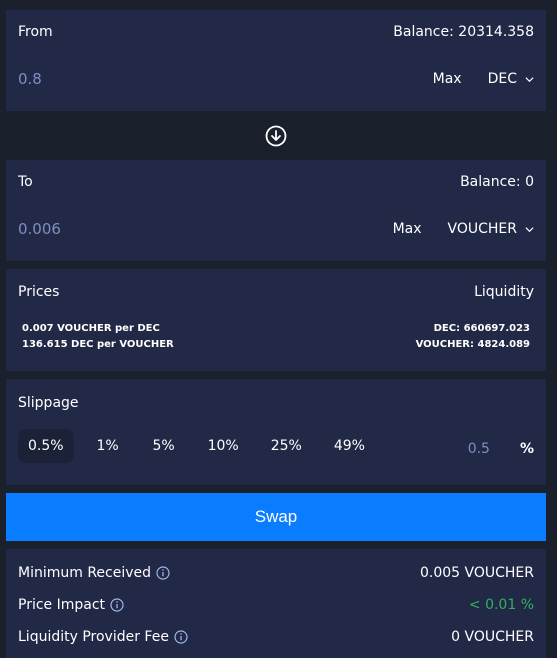 The width and height of the screenshot is (557, 658). What do you see at coordinates (62, 605) in the screenshot?
I see `price-impact-label: Price Impact` at bounding box center [62, 605].